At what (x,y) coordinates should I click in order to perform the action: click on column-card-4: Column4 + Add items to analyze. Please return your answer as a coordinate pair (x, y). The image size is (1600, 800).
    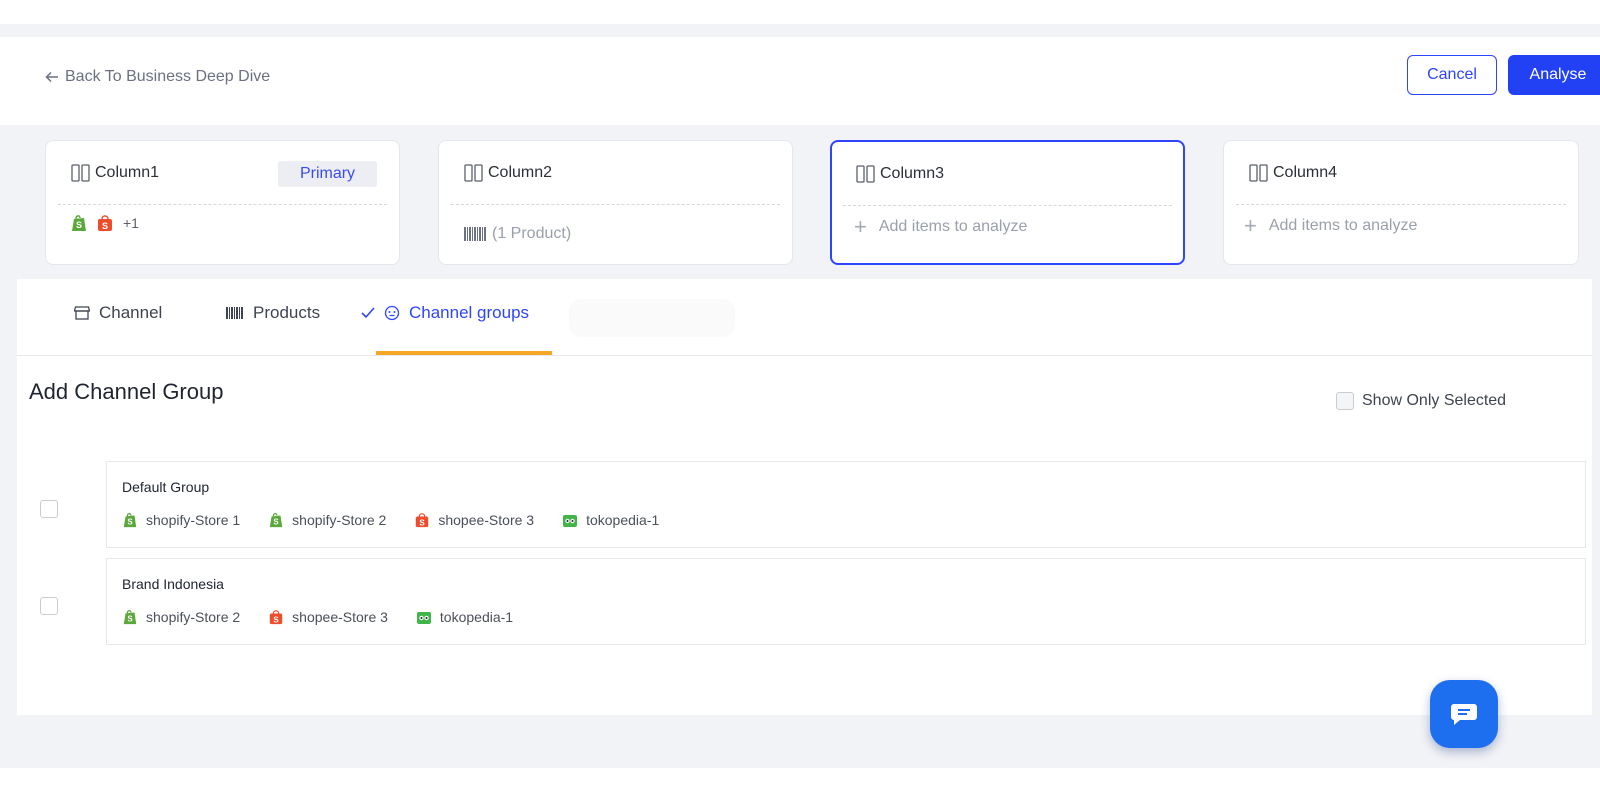
    Looking at the image, I should click on (1401, 202).